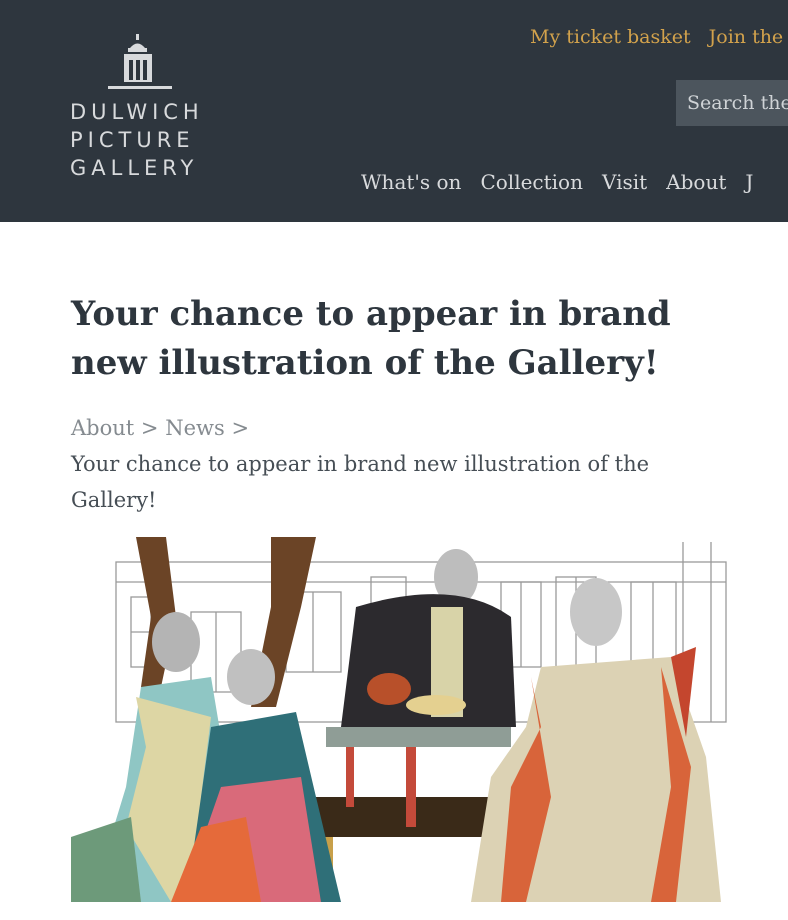 This screenshot has height=920, width=788. I want to click on nav-item-visit: Visit, so click(624, 182).